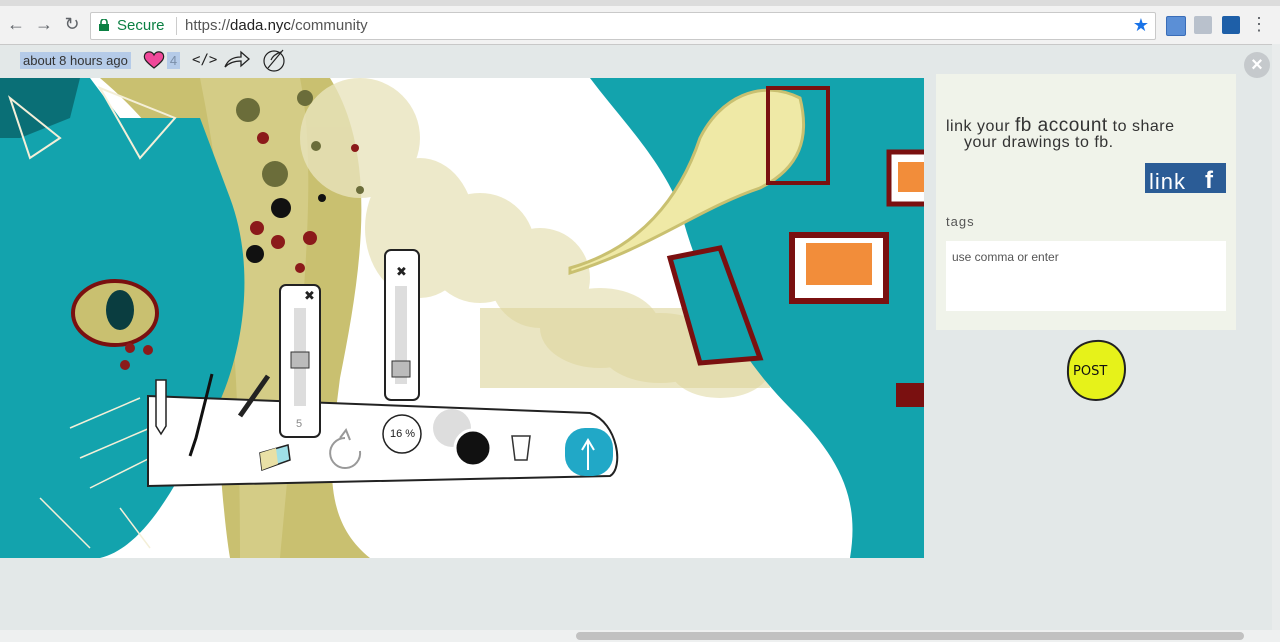 The height and width of the screenshot is (642, 1280). I want to click on link-button-label: link, so click(1168, 181).